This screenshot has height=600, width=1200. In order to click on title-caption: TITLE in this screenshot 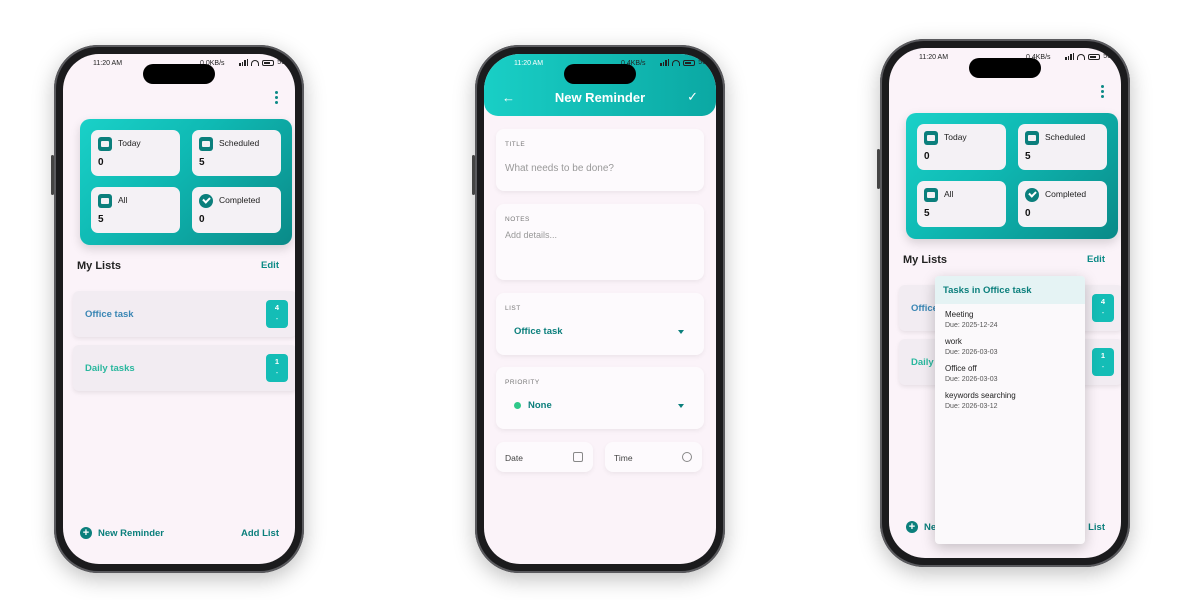, I will do `click(515, 144)`.